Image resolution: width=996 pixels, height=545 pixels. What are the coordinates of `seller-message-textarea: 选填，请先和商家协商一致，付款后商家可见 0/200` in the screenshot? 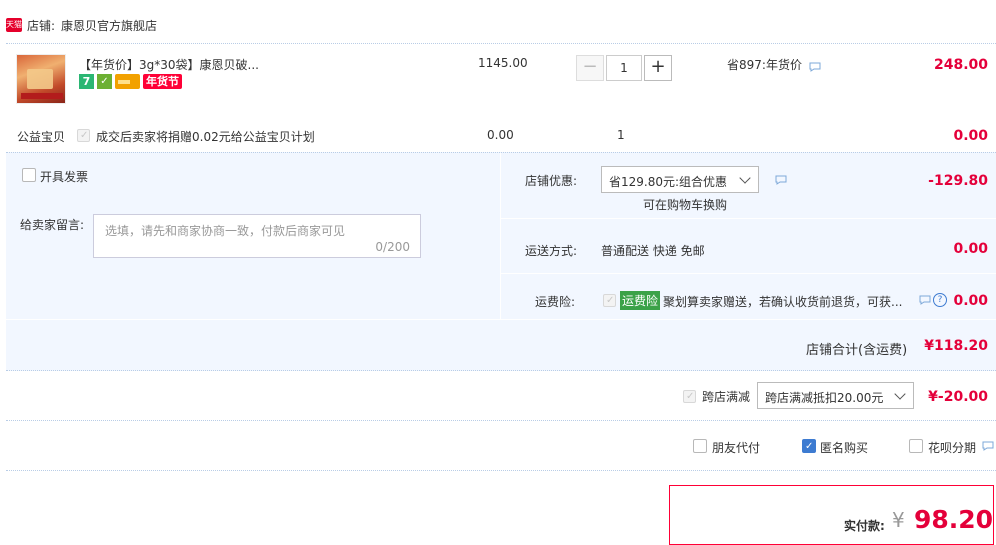 It's located at (257, 236).